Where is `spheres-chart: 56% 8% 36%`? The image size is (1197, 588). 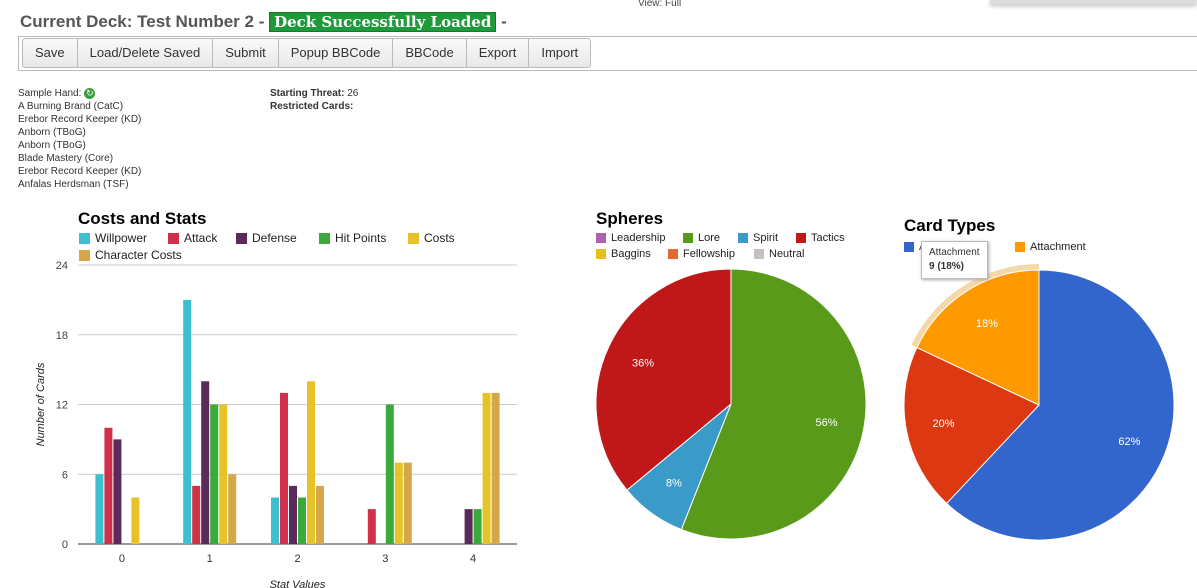
spheres-chart: 56% 8% 36% is located at coordinates (731, 404).